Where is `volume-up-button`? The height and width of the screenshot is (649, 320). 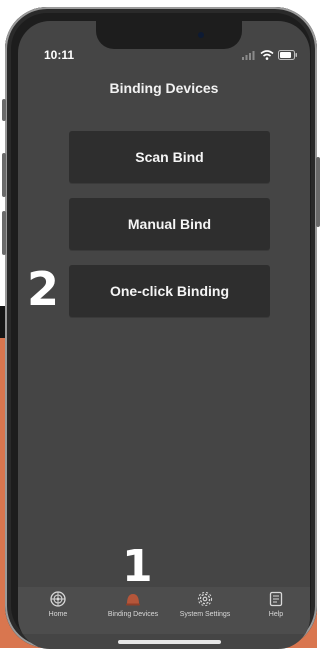
volume-up-button is located at coordinates (4, 175).